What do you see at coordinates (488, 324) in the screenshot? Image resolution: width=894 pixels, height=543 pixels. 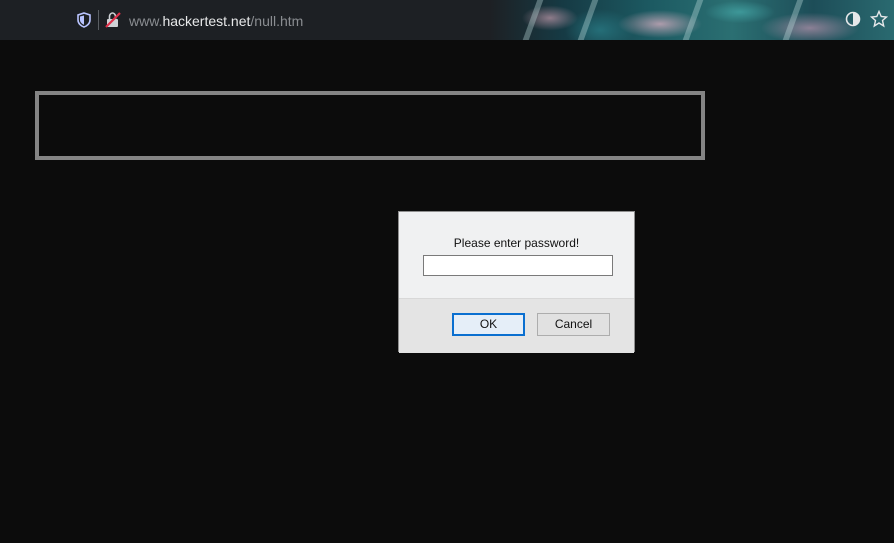 I see `ok-button: OK` at bounding box center [488, 324].